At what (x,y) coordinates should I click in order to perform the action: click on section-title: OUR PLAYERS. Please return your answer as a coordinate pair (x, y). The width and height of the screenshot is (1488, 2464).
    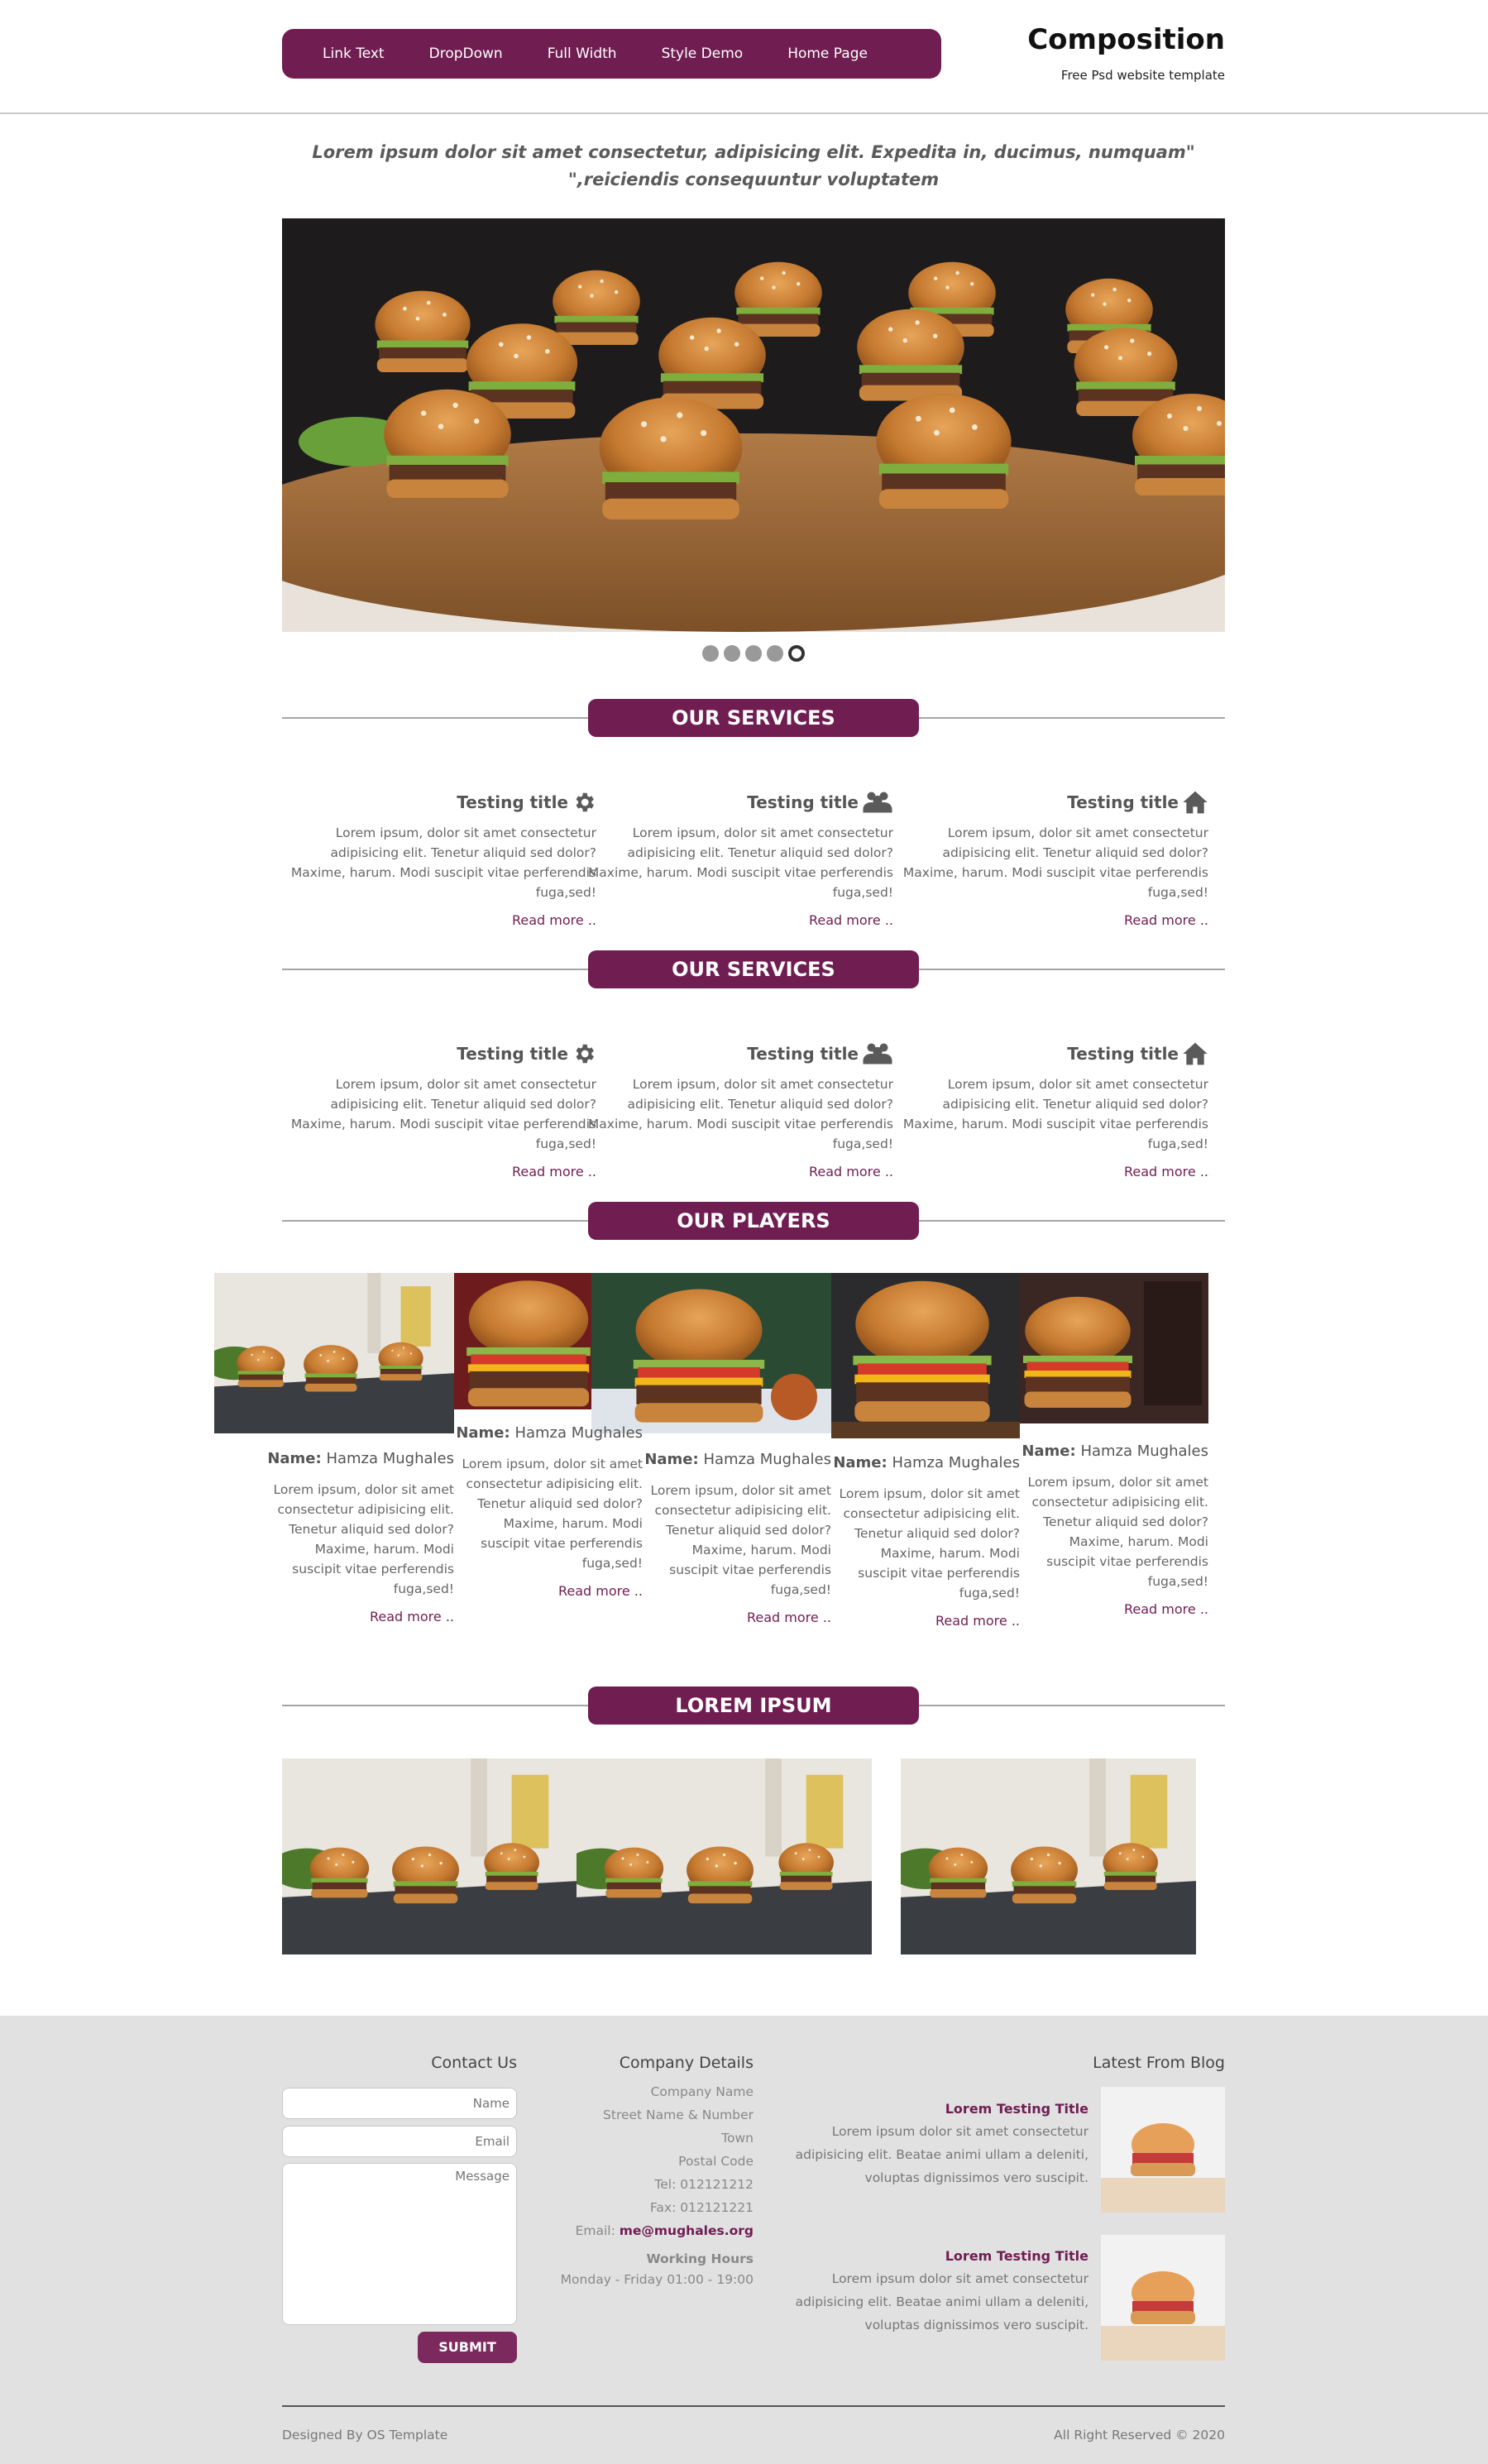
    Looking at the image, I should click on (753, 1221).